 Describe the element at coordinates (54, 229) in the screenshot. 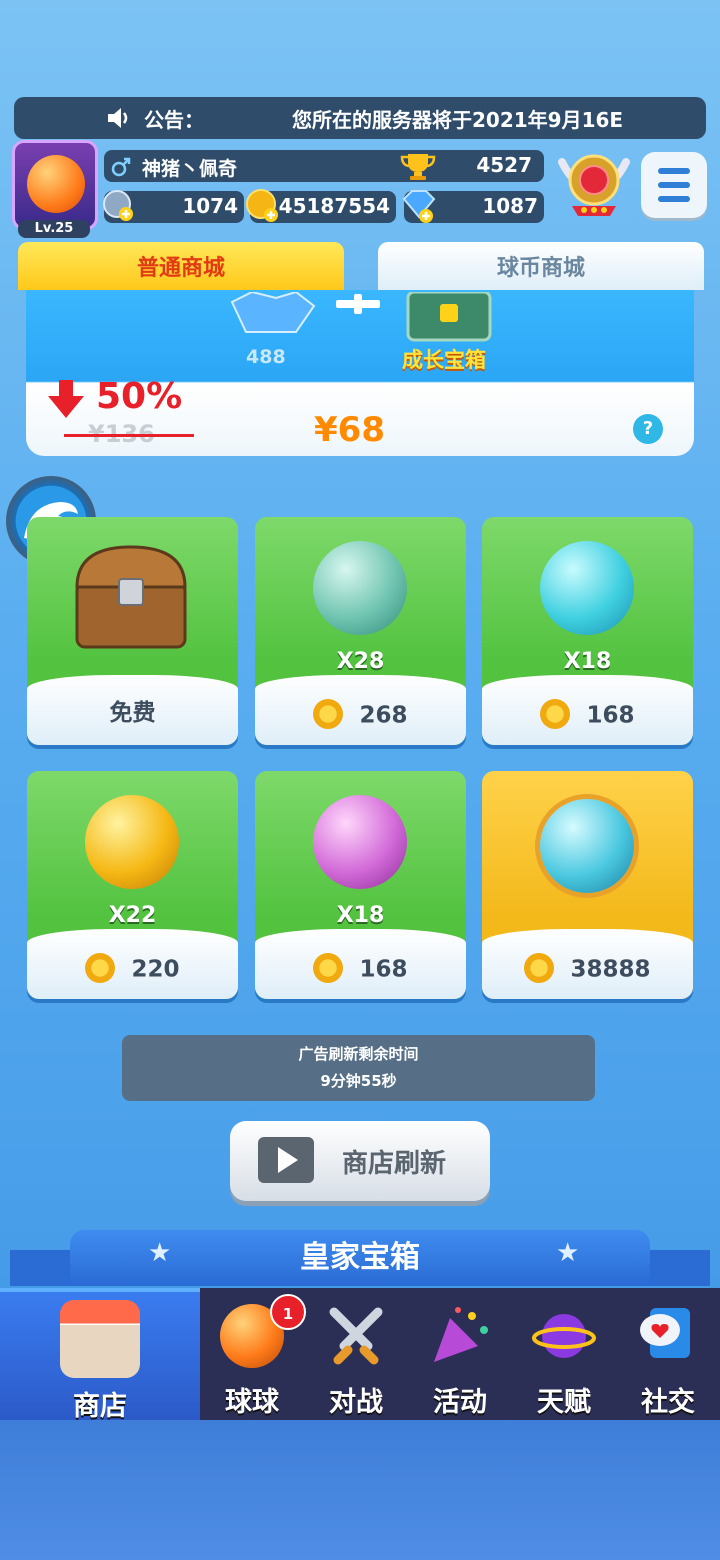

I see `player-level: Lv.25` at that location.